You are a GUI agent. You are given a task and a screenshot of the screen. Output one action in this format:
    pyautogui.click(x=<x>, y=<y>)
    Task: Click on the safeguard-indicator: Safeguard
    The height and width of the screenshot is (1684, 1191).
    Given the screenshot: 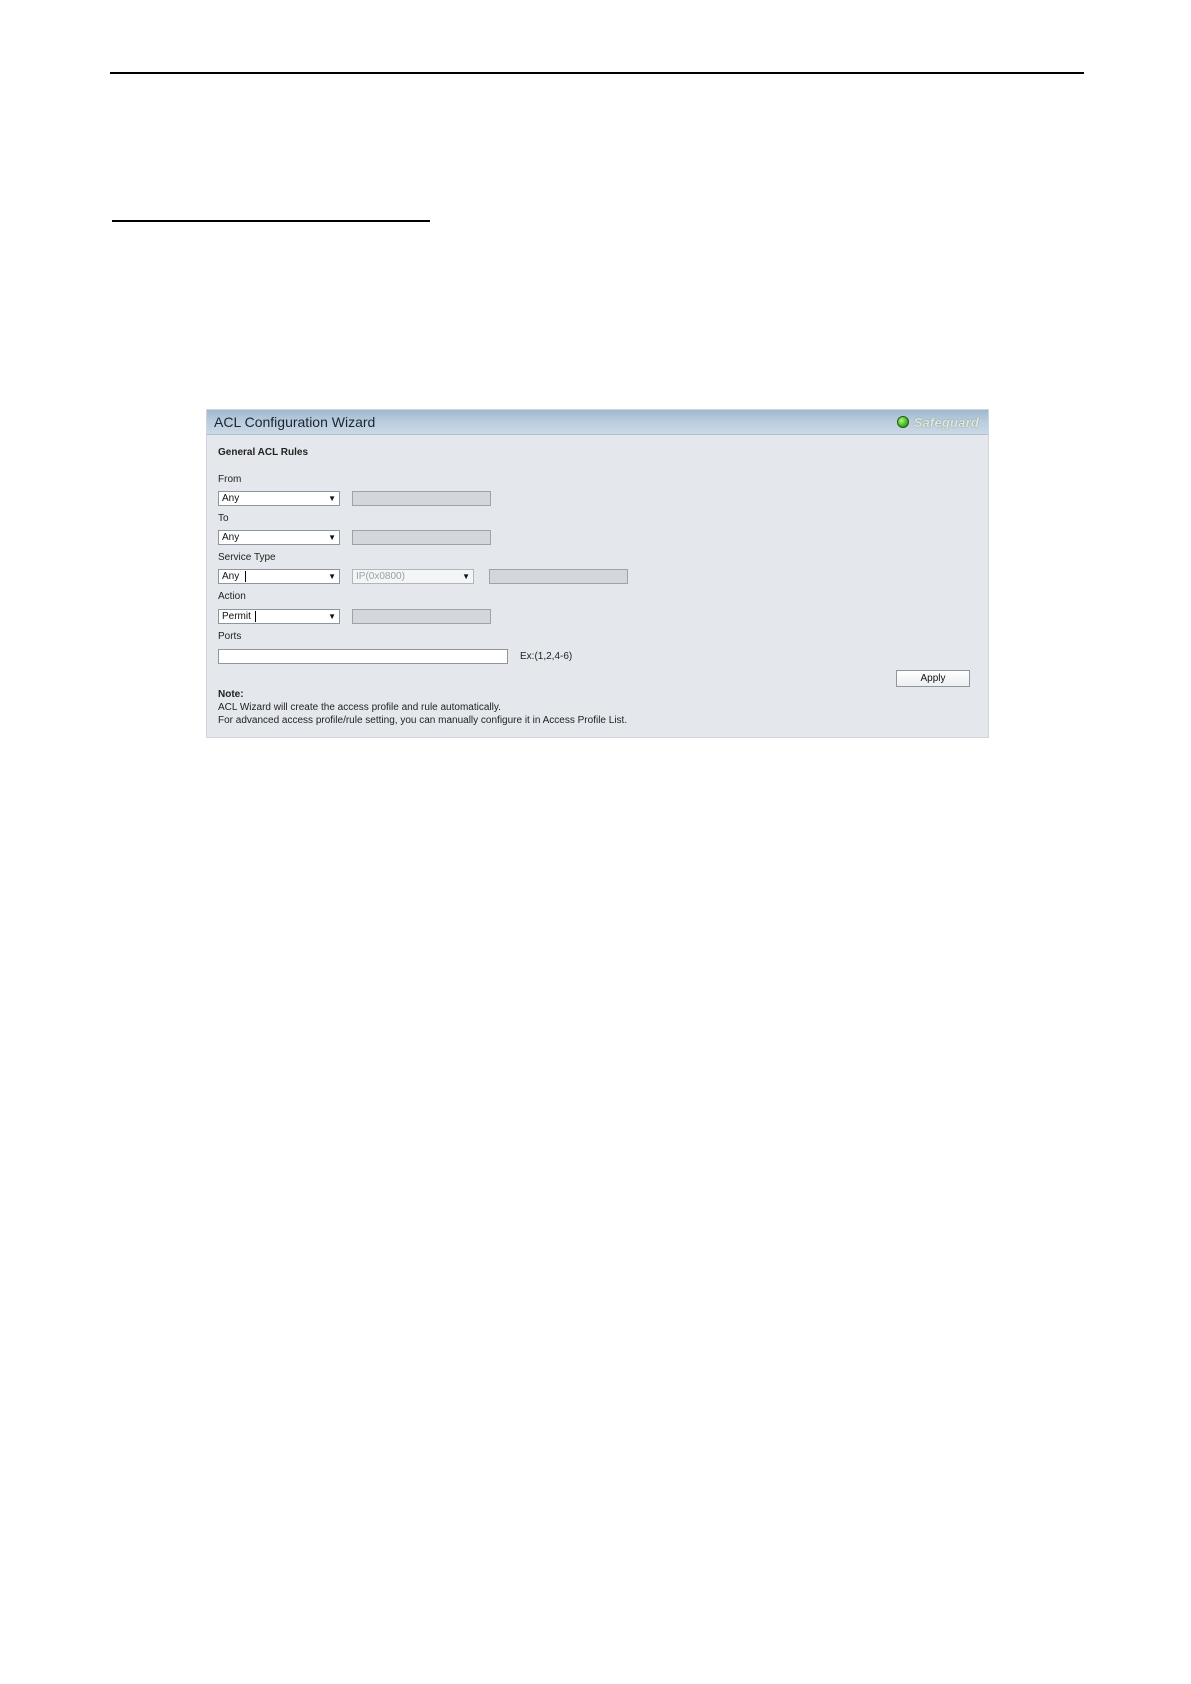 What is the action you would take?
    pyautogui.click(x=937, y=422)
    